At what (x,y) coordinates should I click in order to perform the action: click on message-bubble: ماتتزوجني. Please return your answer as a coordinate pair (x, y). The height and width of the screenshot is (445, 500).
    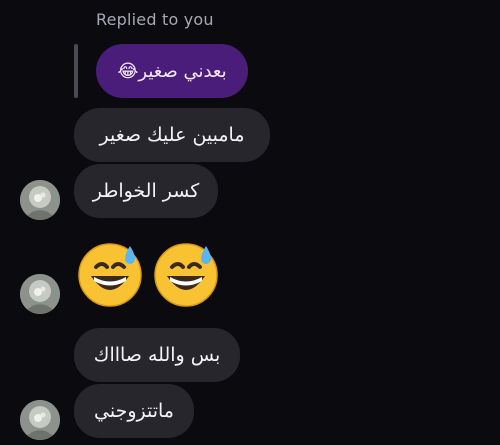
    Looking at the image, I should click on (134, 411).